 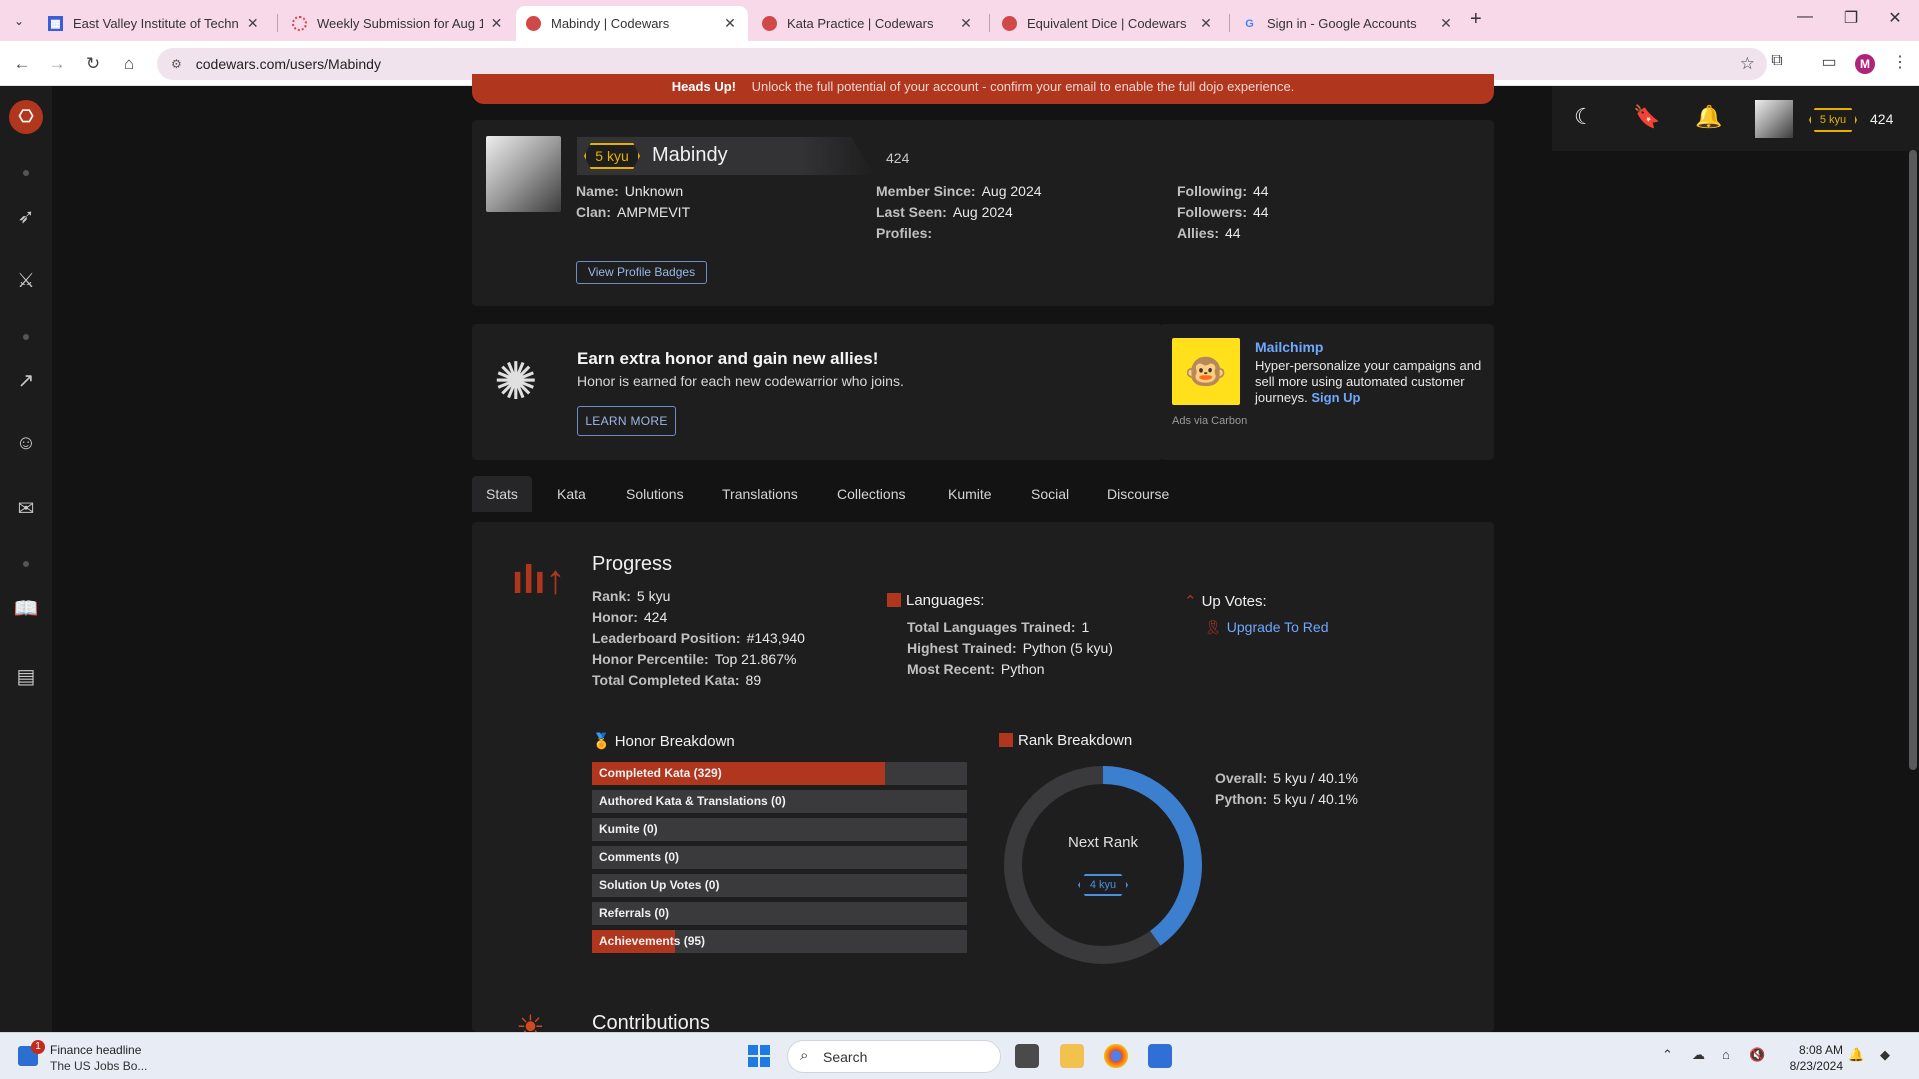 What do you see at coordinates (1050, 494) in the screenshot?
I see `tab-social: Social` at bounding box center [1050, 494].